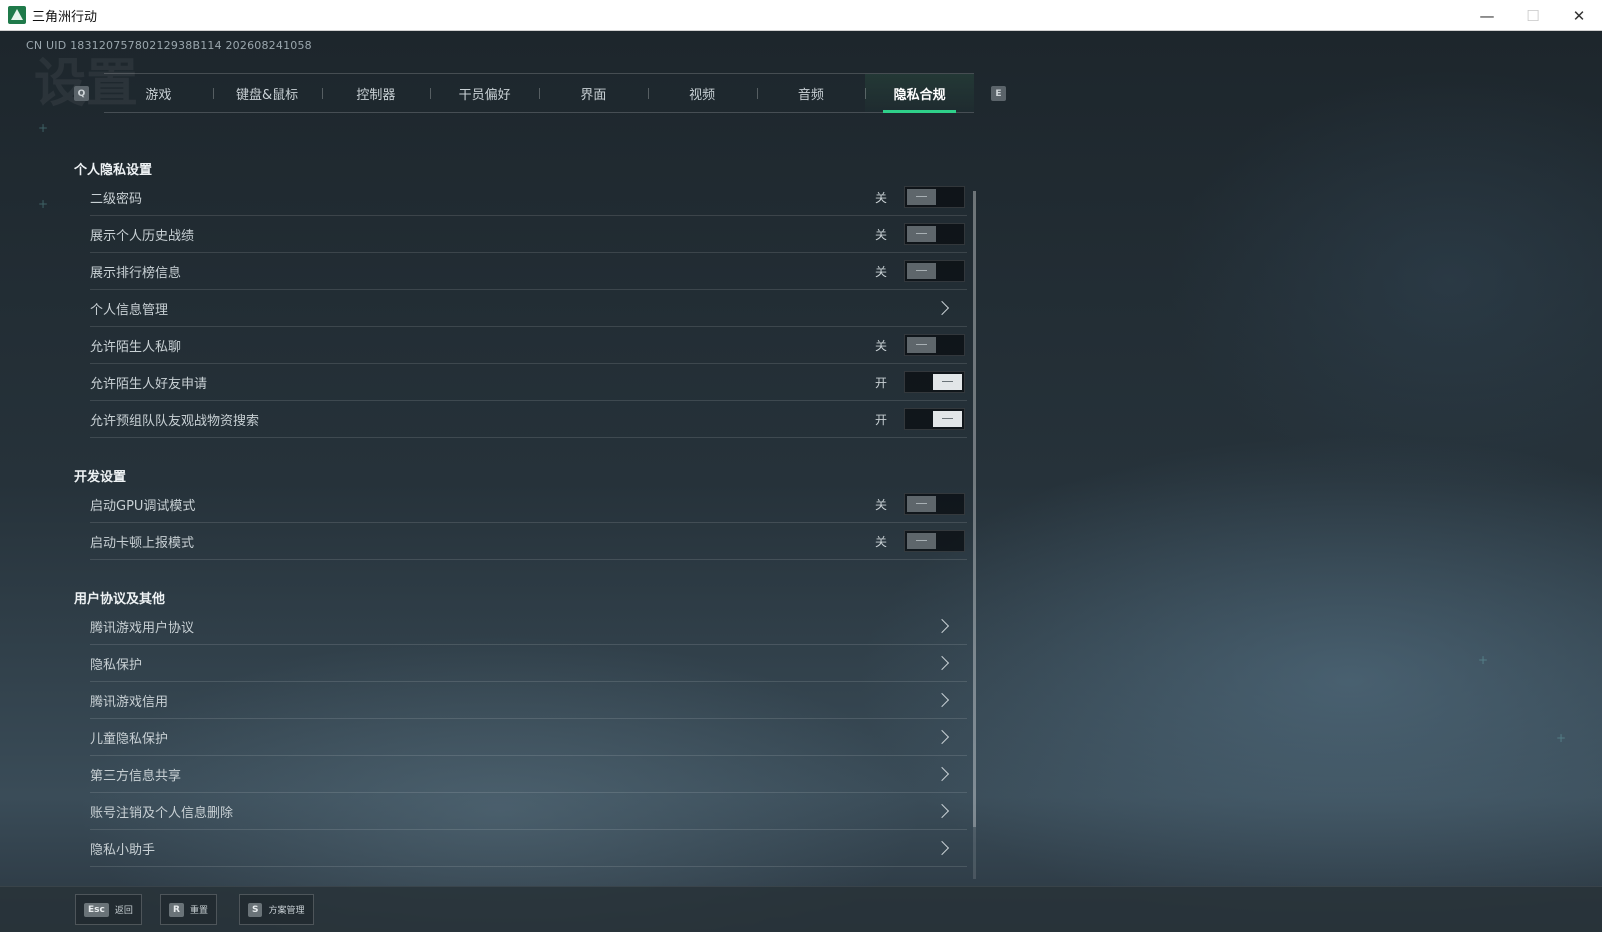  Describe the element at coordinates (974, 853) in the screenshot. I see `scrollbar-track` at that location.